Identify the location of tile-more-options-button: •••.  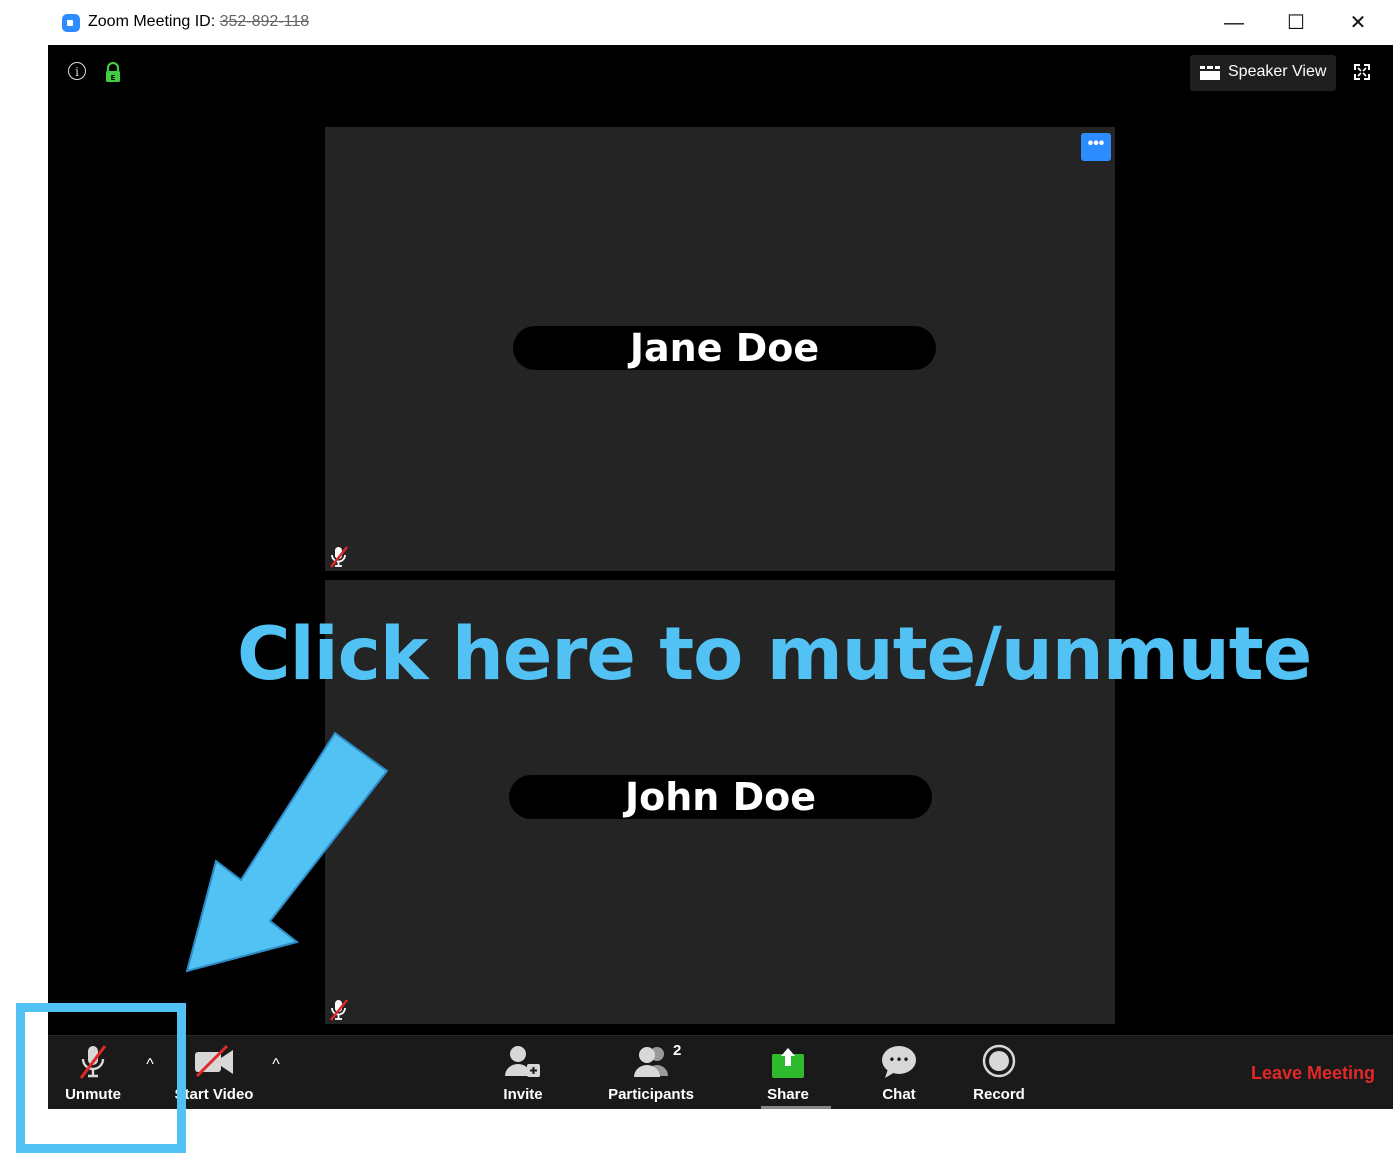
(1096, 147).